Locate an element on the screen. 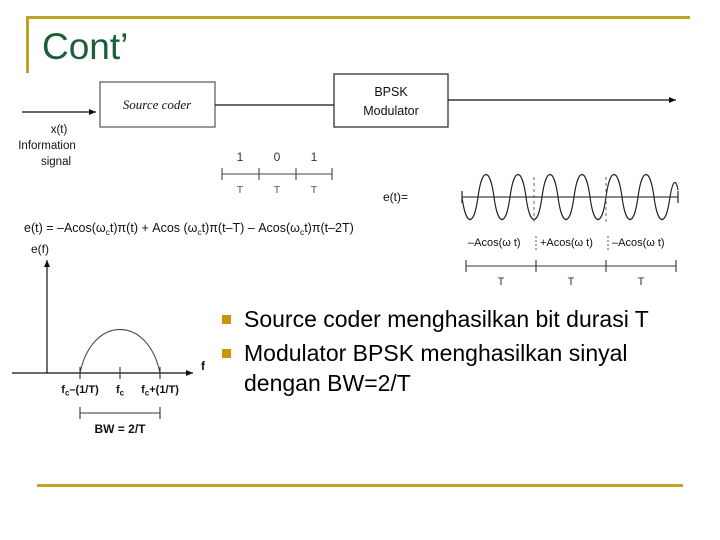  input-label-line2: signal is located at coordinates (56, 162).